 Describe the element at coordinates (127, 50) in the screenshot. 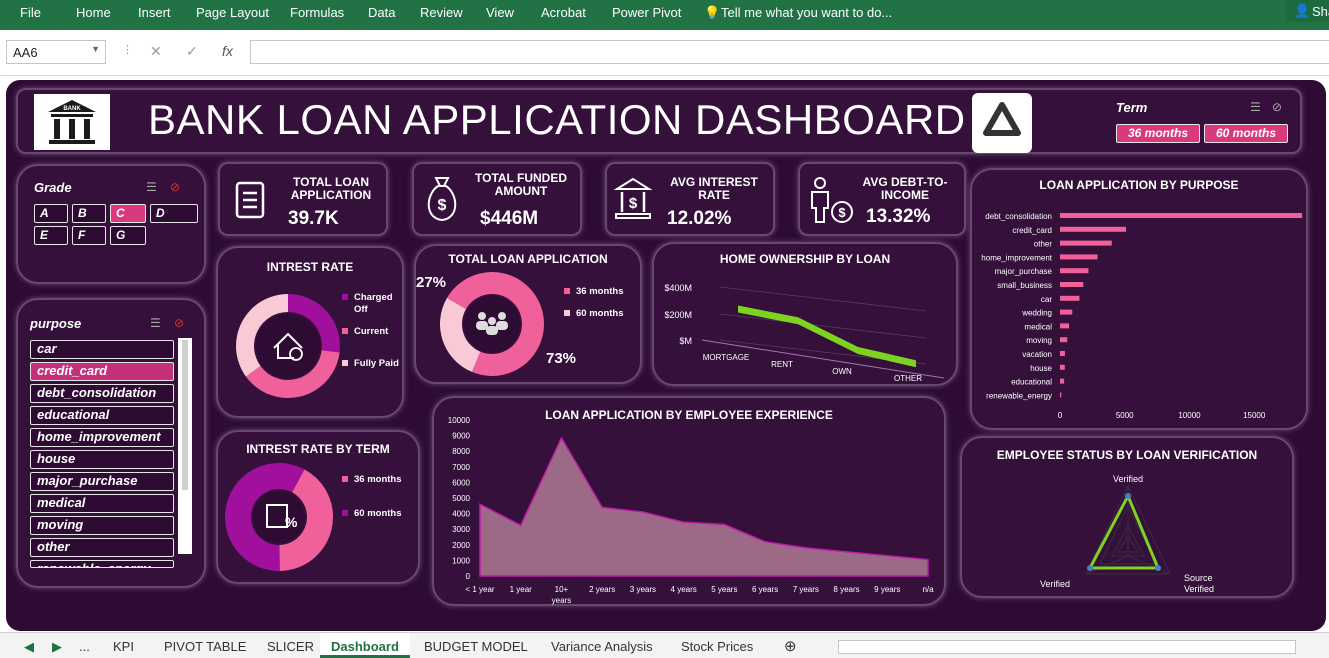

I see `more-dots-icon: ⋮` at that location.